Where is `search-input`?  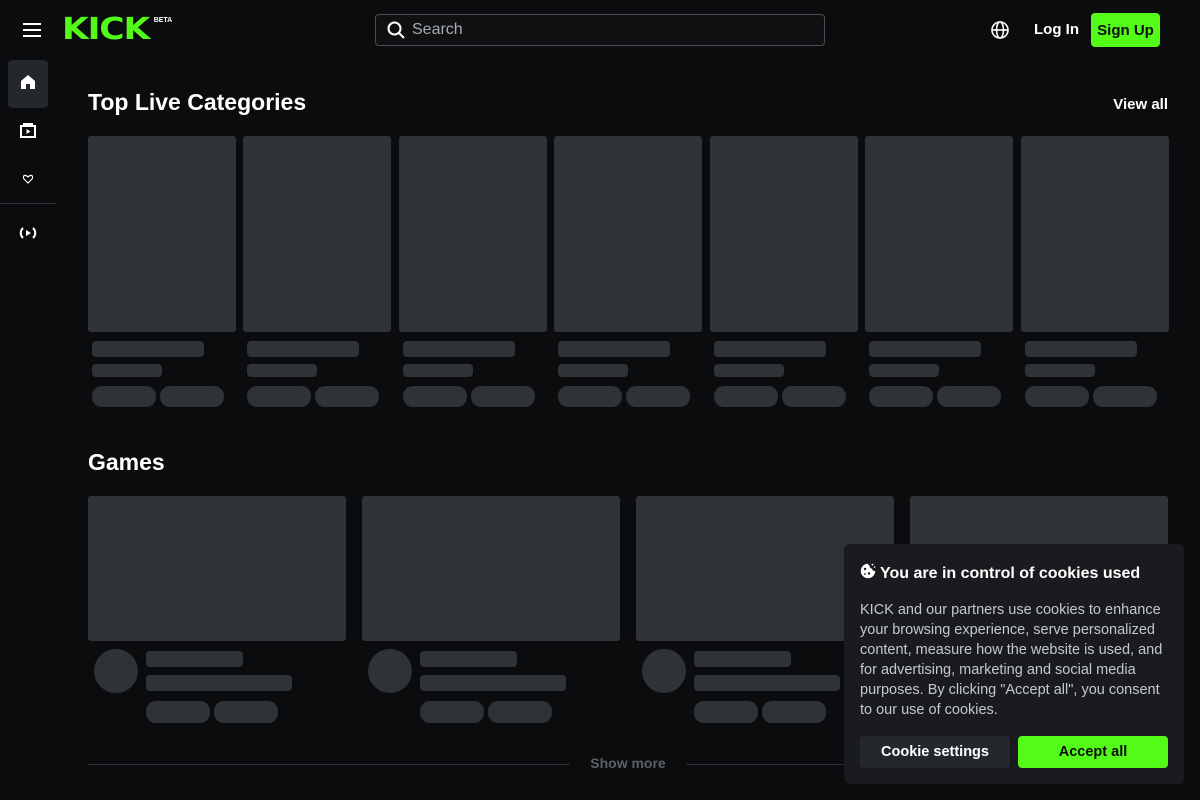
search-input is located at coordinates (602, 30).